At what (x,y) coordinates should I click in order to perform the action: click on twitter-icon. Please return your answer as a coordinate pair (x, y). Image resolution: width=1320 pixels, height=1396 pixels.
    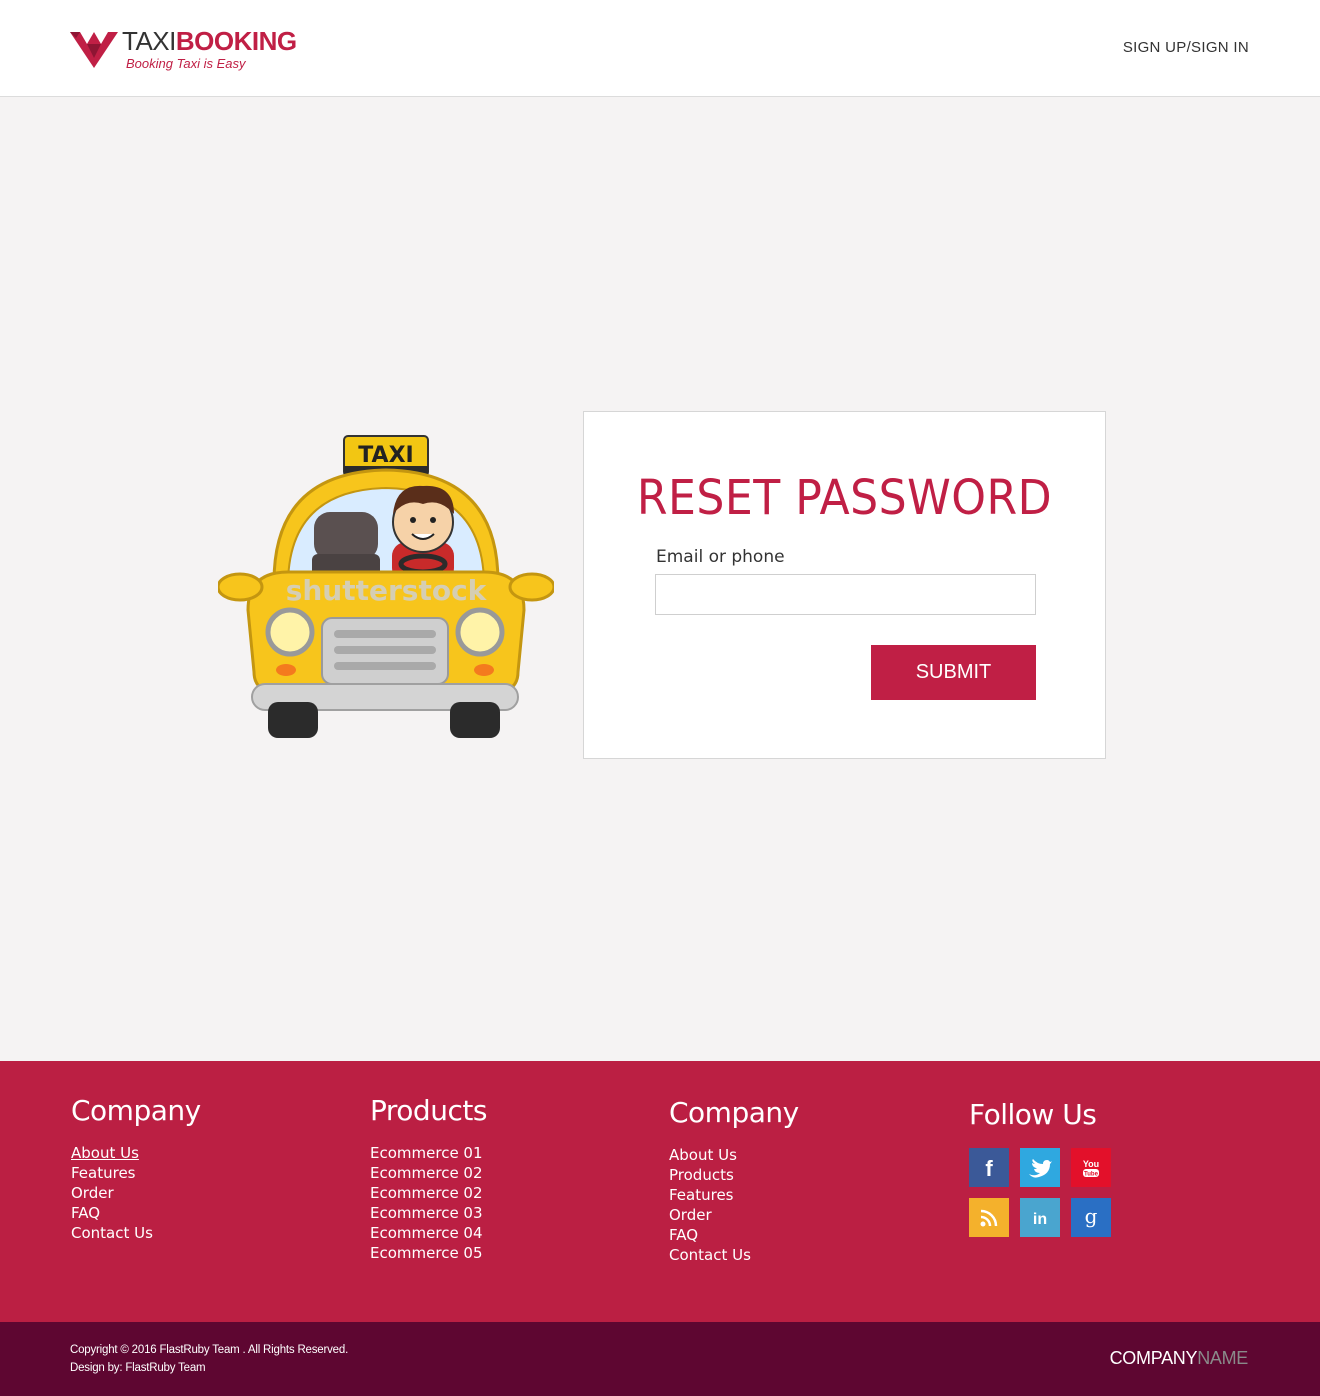
    Looking at the image, I should click on (1040, 1167).